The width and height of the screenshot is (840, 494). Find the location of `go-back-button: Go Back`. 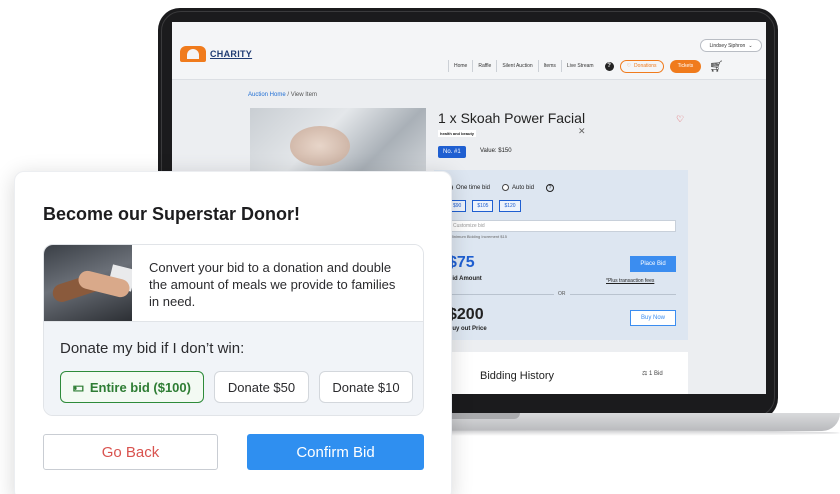

go-back-button: Go Back is located at coordinates (130, 452).